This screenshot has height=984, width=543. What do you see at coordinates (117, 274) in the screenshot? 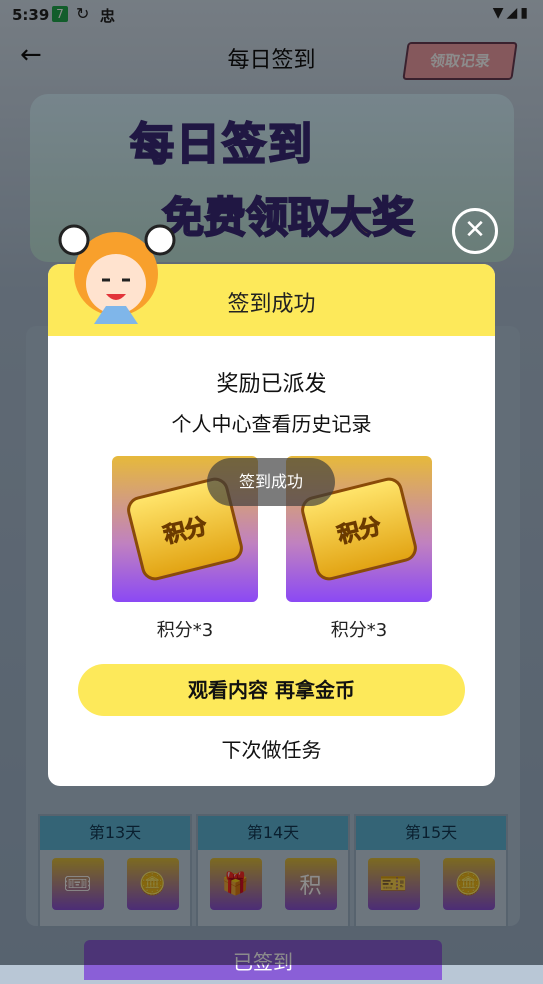
I see `mascot-character-icon` at bounding box center [117, 274].